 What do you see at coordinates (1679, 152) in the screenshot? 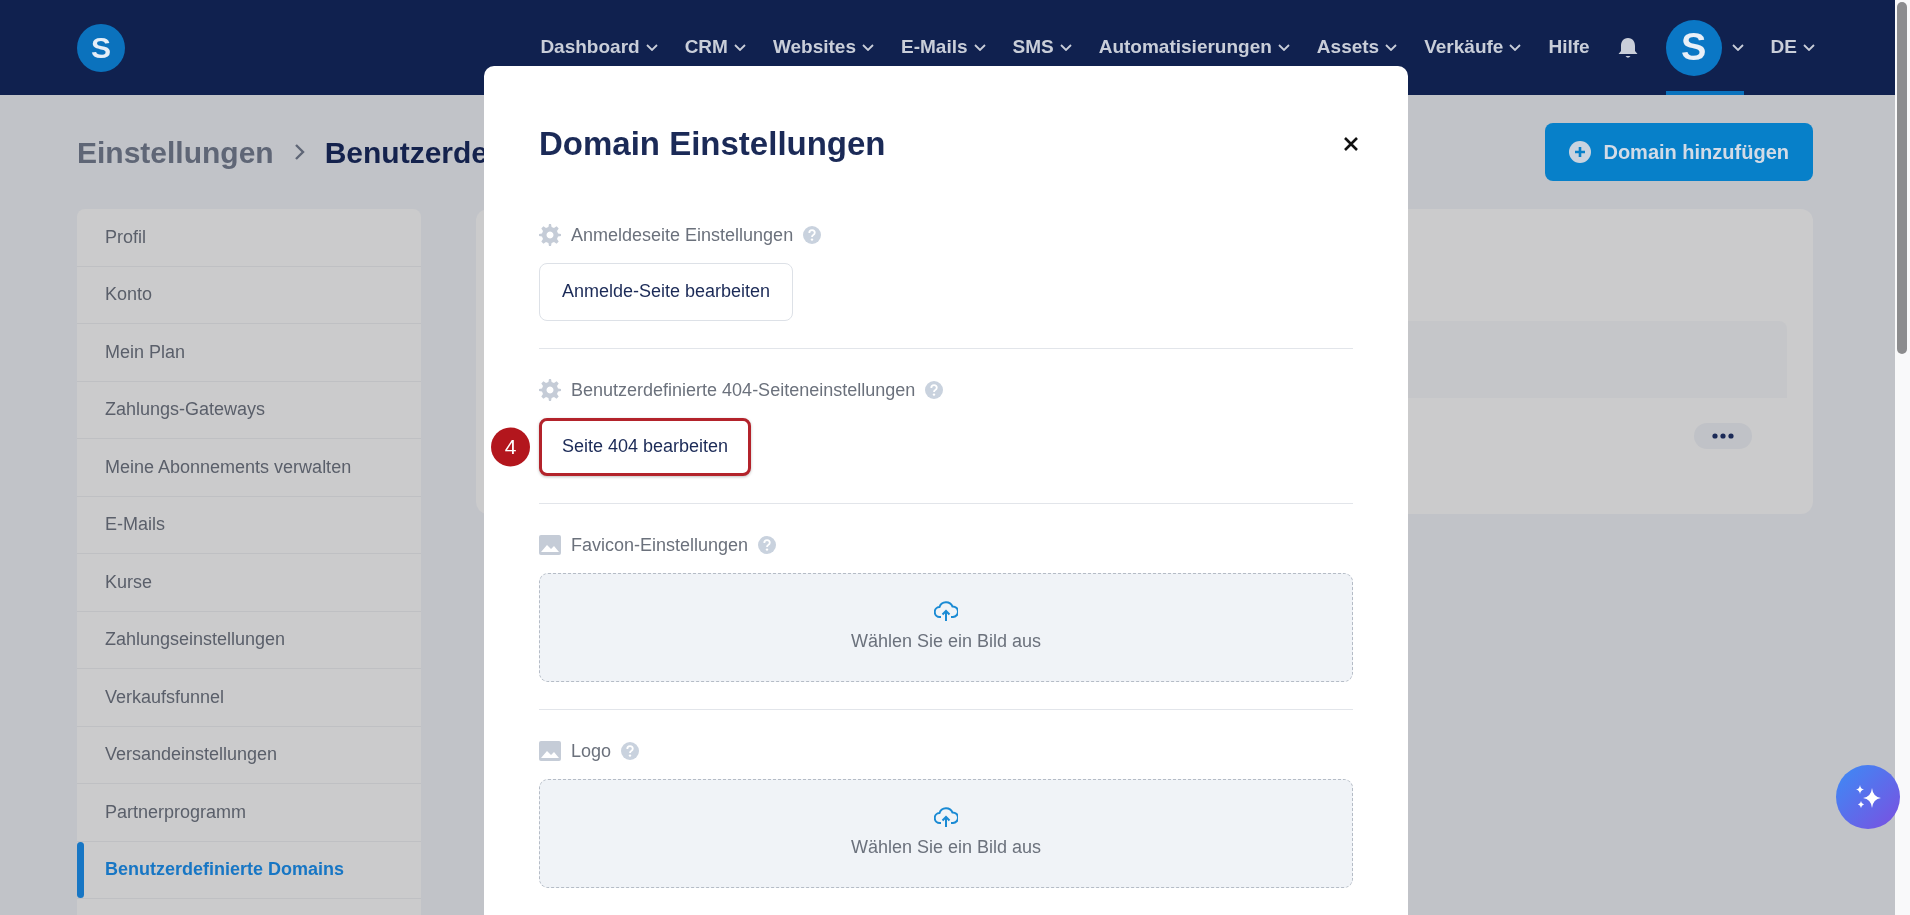
I see `add-domain-button: Domain hinzufügen` at bounding box center [1679, 152].